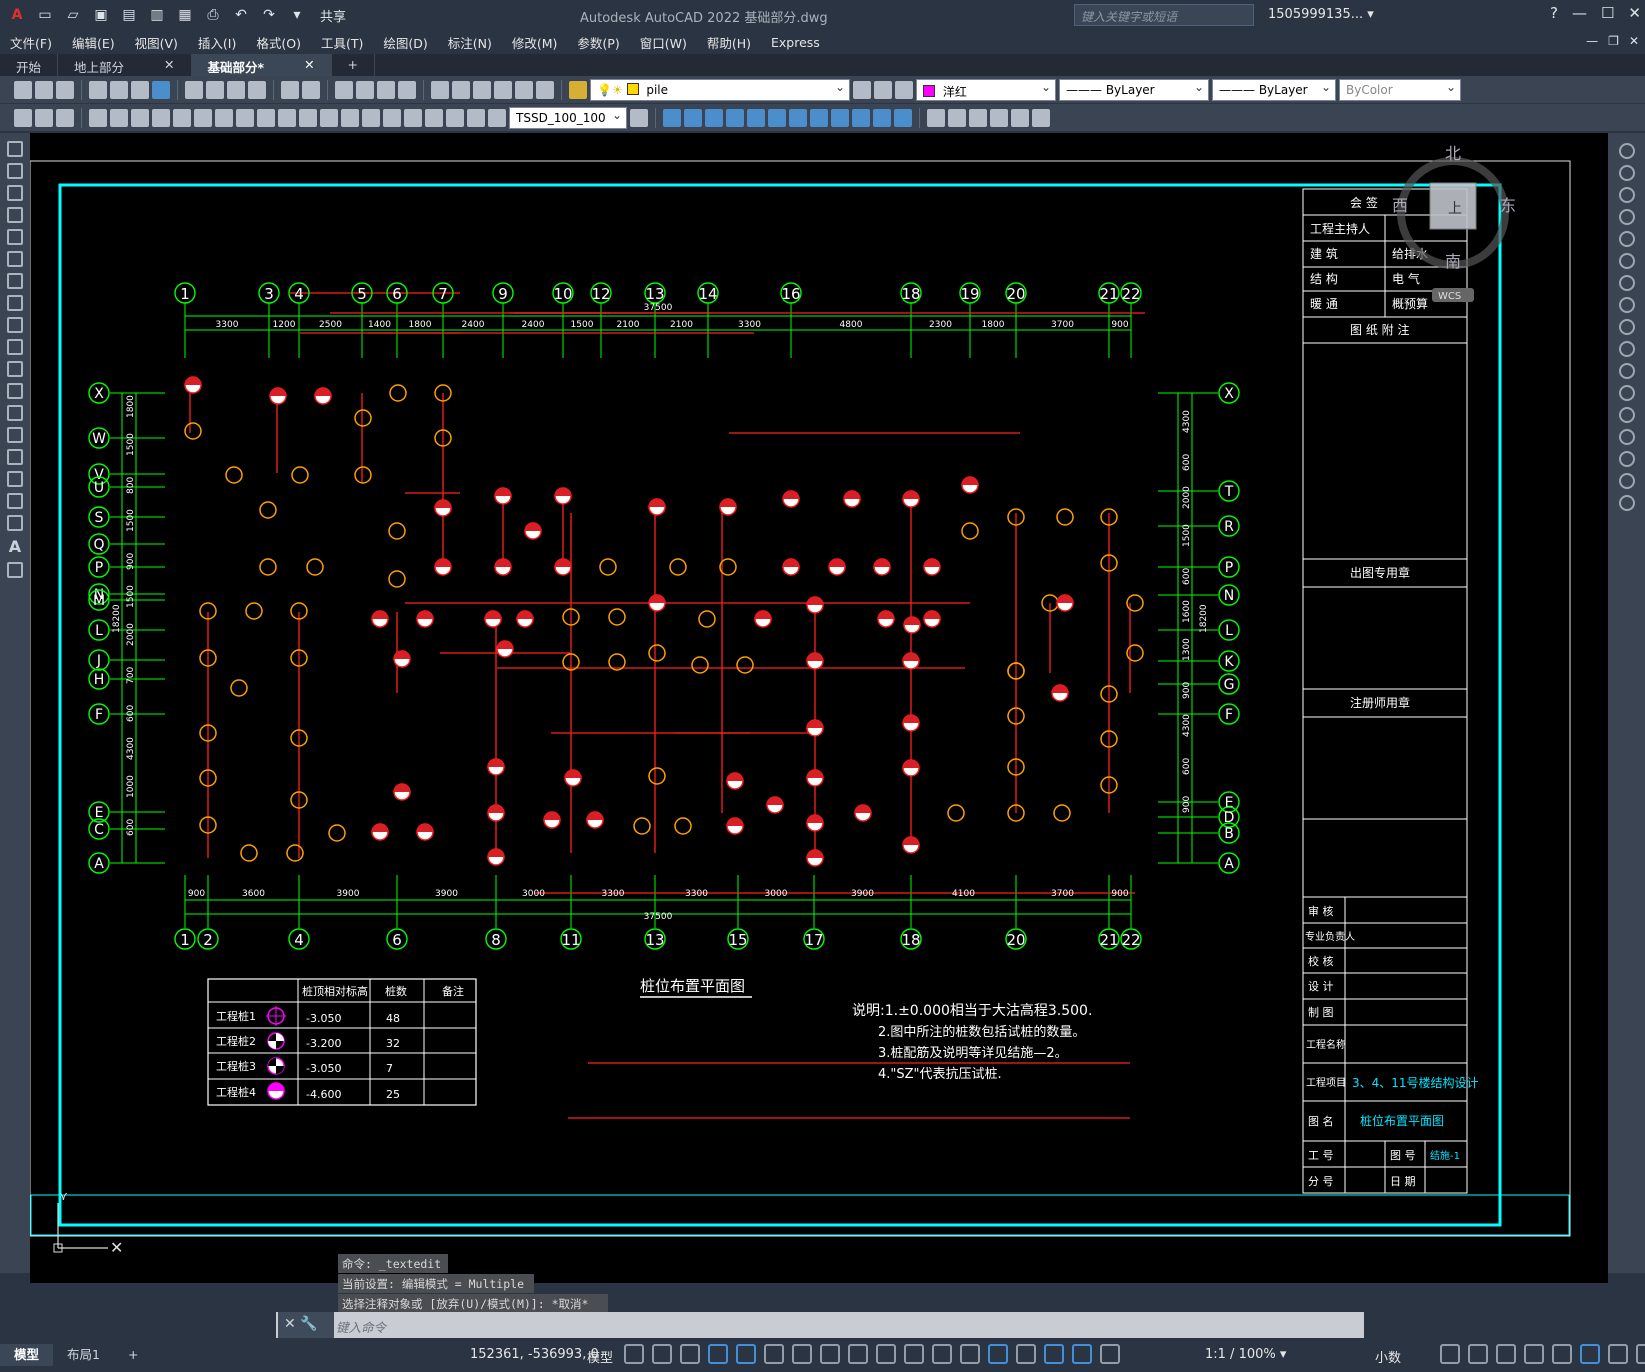 The height and width of the screenshot is (1372, 1645). I want to click on revcloud-icon, so click(15, 303).